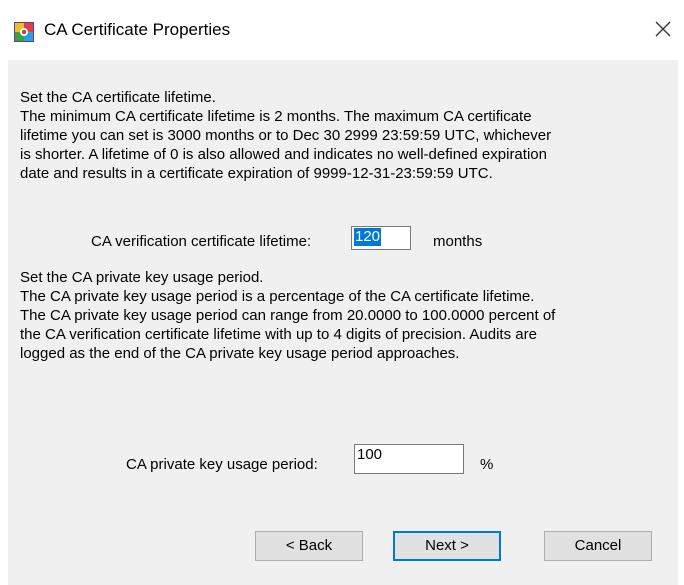 This screenshot has height=585, width=684. Describe the element at coordinates (663, 29) in the screenshot. I see `close-icon` at that location.